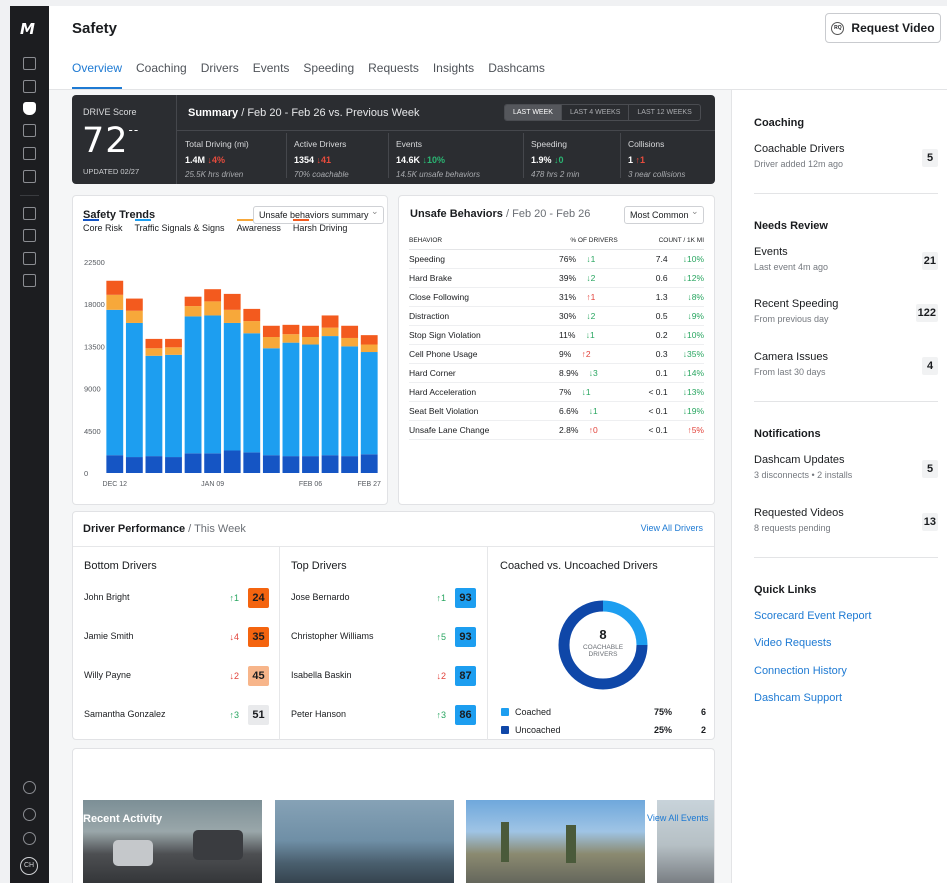 Image resolution: width=947 pixels, height=883 pixels. What do you see at coordinates (556, 335) in the screenshot?
I see `behavior-row: Stop Sign Violation 11% ↓1 0.2 ↓10%` at bounding box center [556, 335].